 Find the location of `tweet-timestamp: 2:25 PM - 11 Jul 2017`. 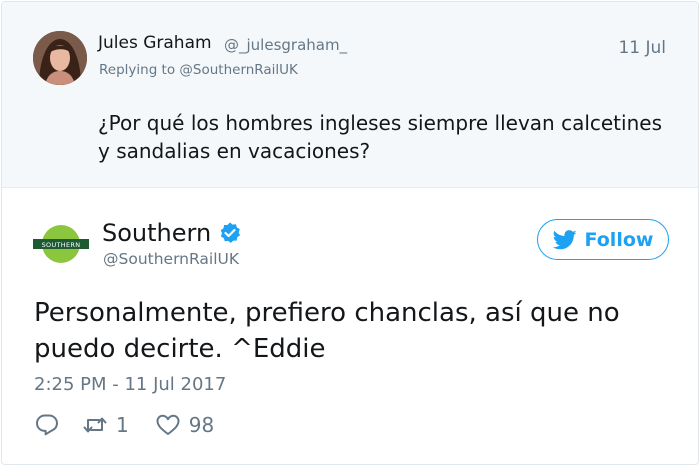

tweet-timestamp: 2:25 PM - 11 Jul 2017 is located at coordinates (130, 384).